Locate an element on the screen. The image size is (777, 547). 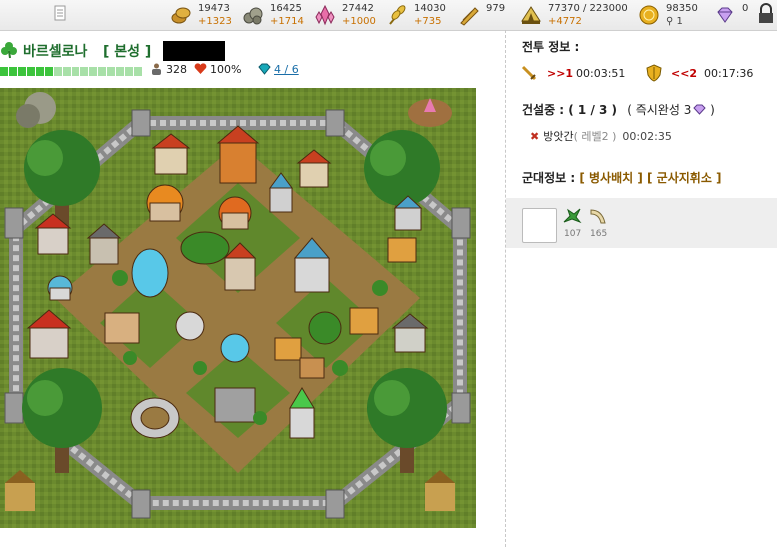
attack-label: >>1 is located at coordinates (560, 73).